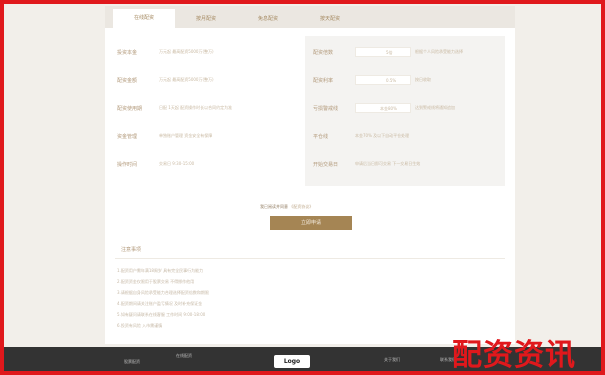 The image size is (605, 375). I want to click on rate-select: 0.5%, so click(383, 80).